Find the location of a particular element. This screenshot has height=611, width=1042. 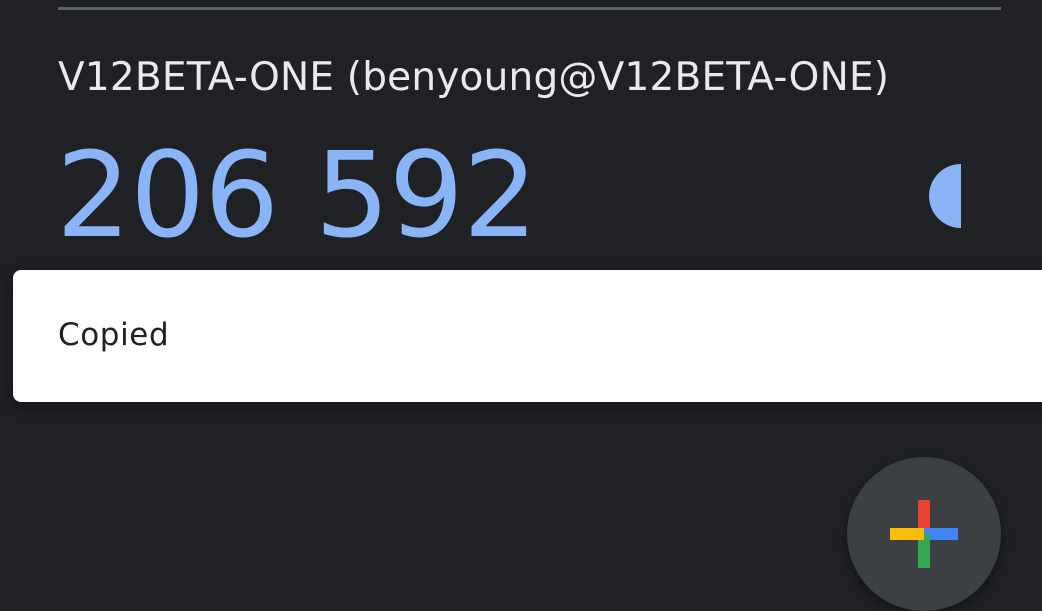

top-divider is located at coordinates (529, 8).